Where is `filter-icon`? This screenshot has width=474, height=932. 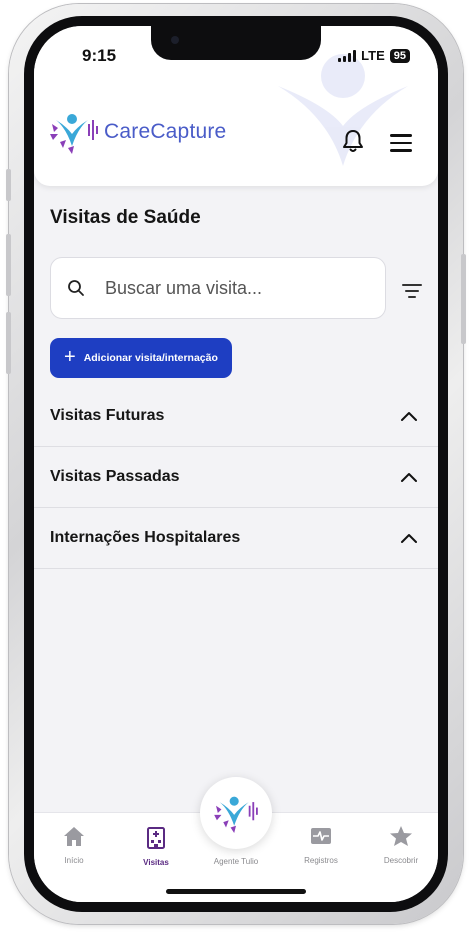
filter-icon is located at coordinates (412, 293).